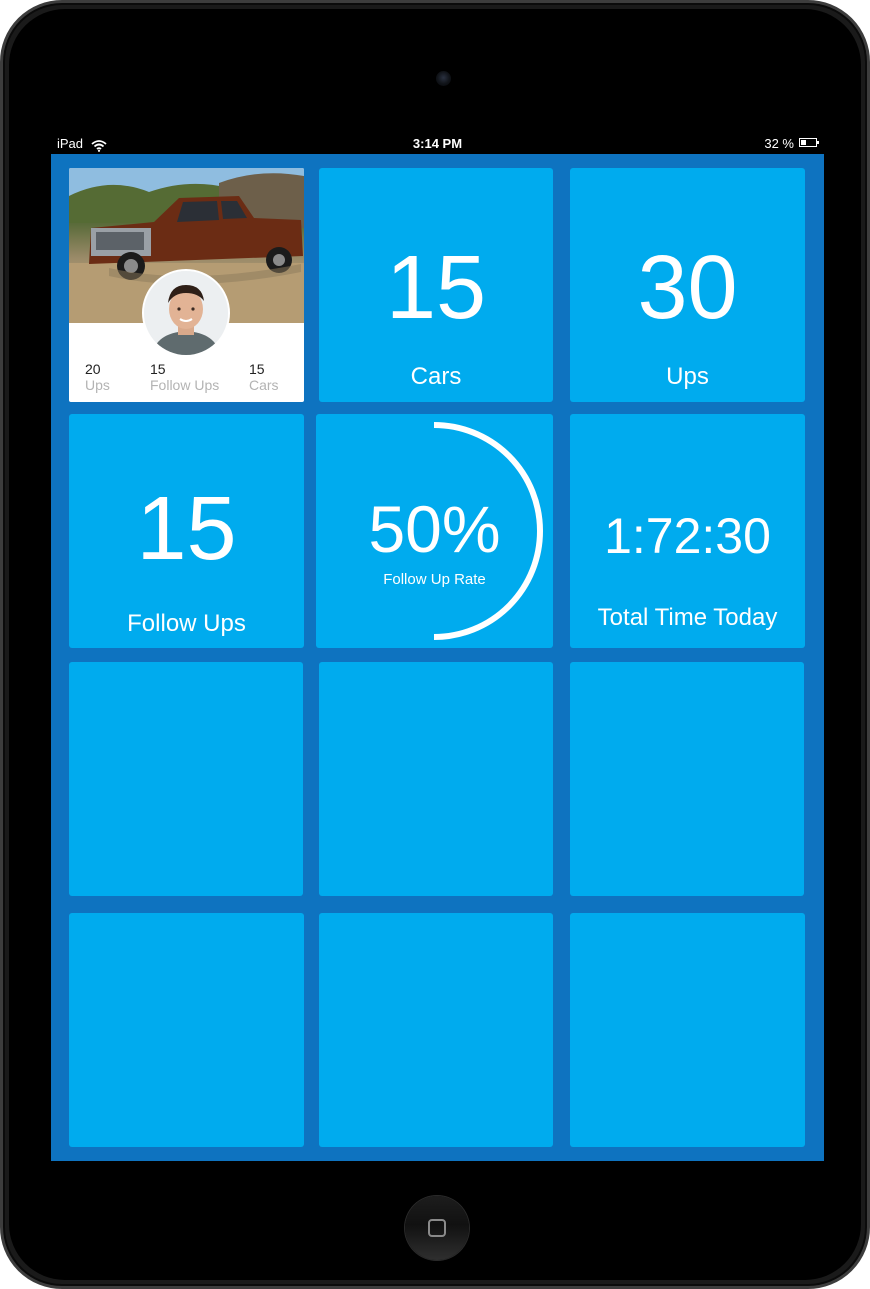 The image size is (870, 1289). What do you see at coordinates (687, 536) in the screenshot?
I see `total-time-value: 1:72:30` at bounding box center [687, 536].